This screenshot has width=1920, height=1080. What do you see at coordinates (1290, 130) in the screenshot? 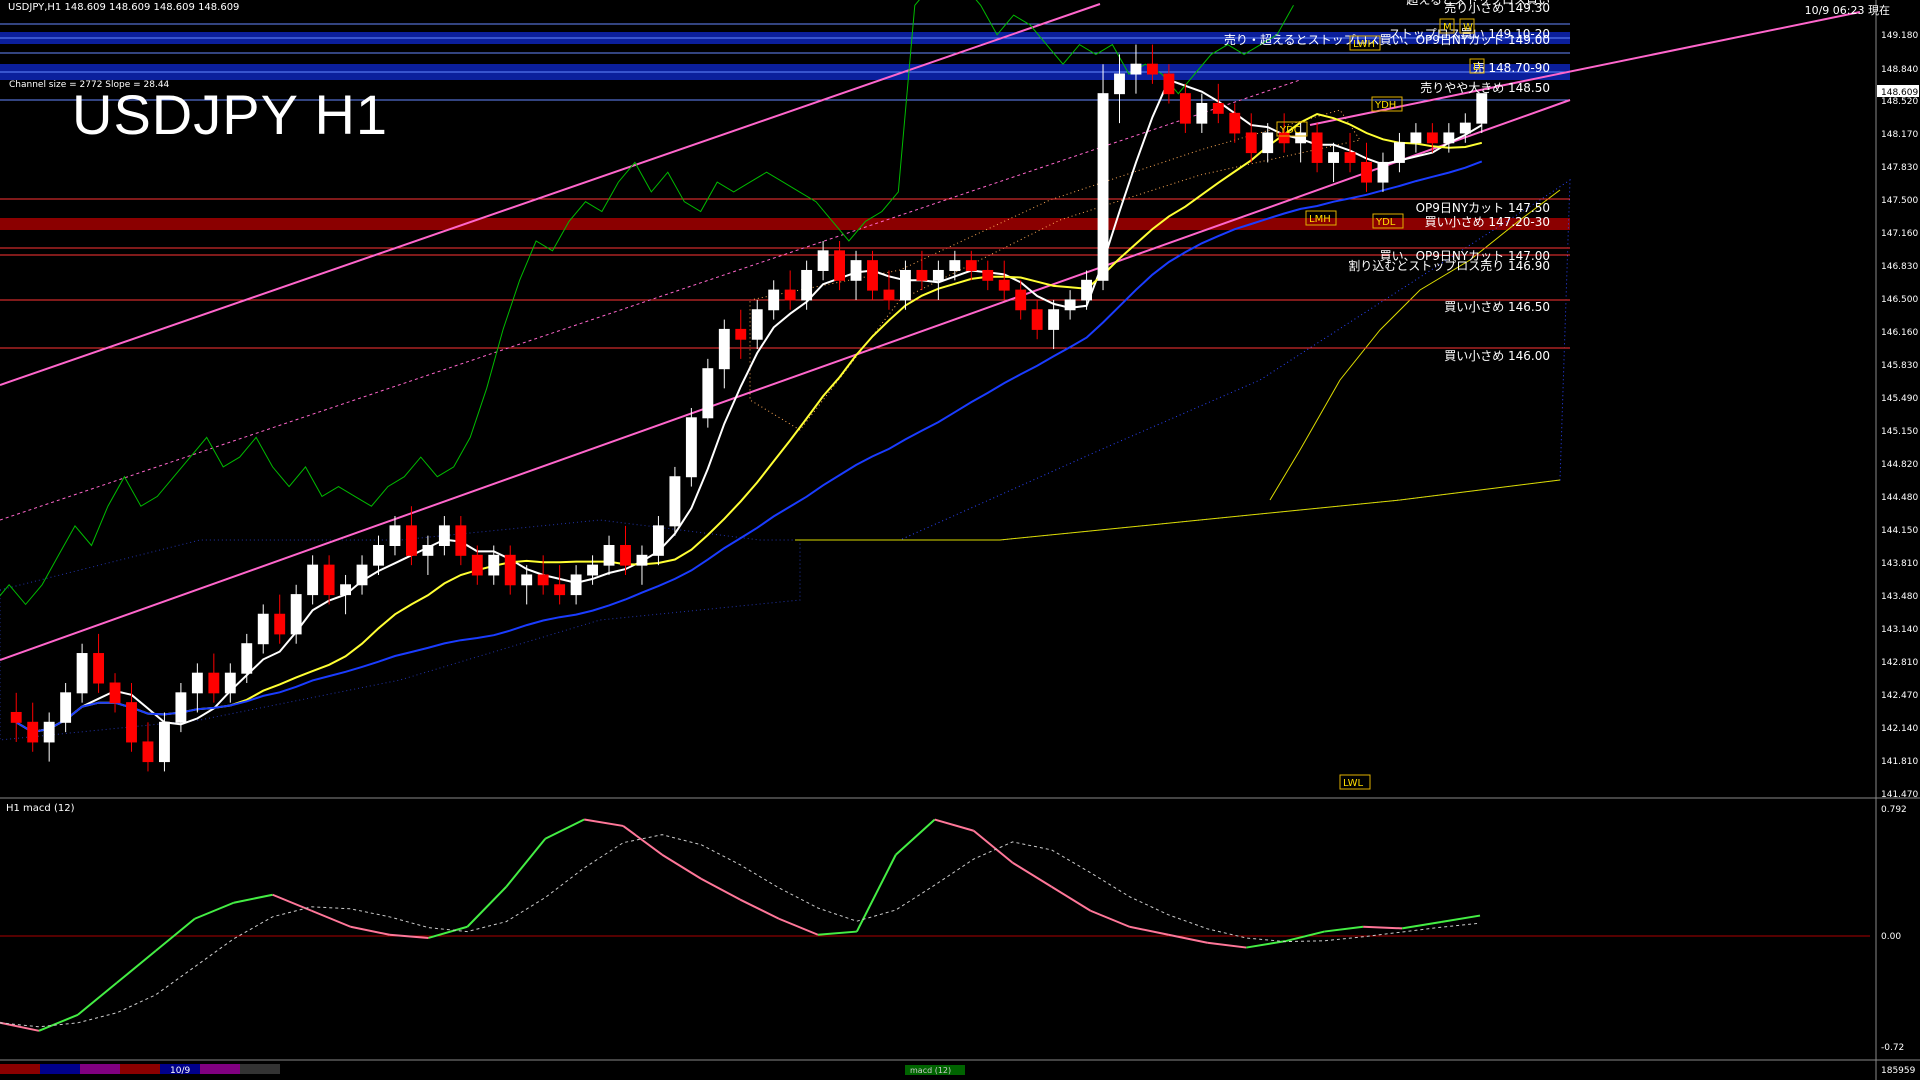
I see `tag-text: YDC` at bounding box center [1290, 130].